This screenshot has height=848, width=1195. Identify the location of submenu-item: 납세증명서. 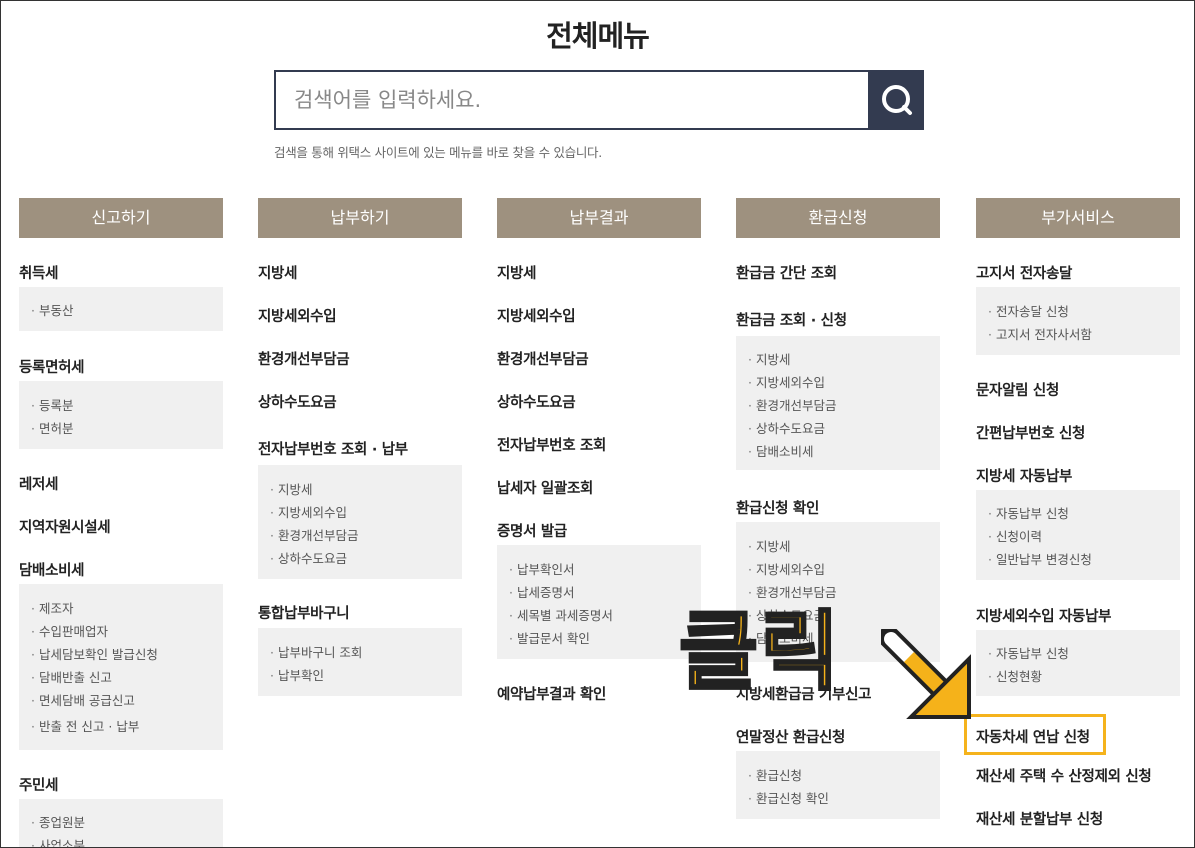
(542, 591).